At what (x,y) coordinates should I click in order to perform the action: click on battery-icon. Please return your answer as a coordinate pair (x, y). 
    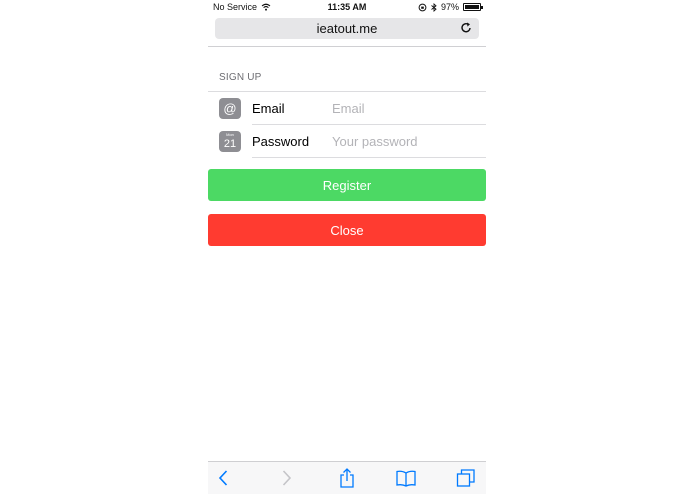
    Looking at the image, I should click on (473, 7).